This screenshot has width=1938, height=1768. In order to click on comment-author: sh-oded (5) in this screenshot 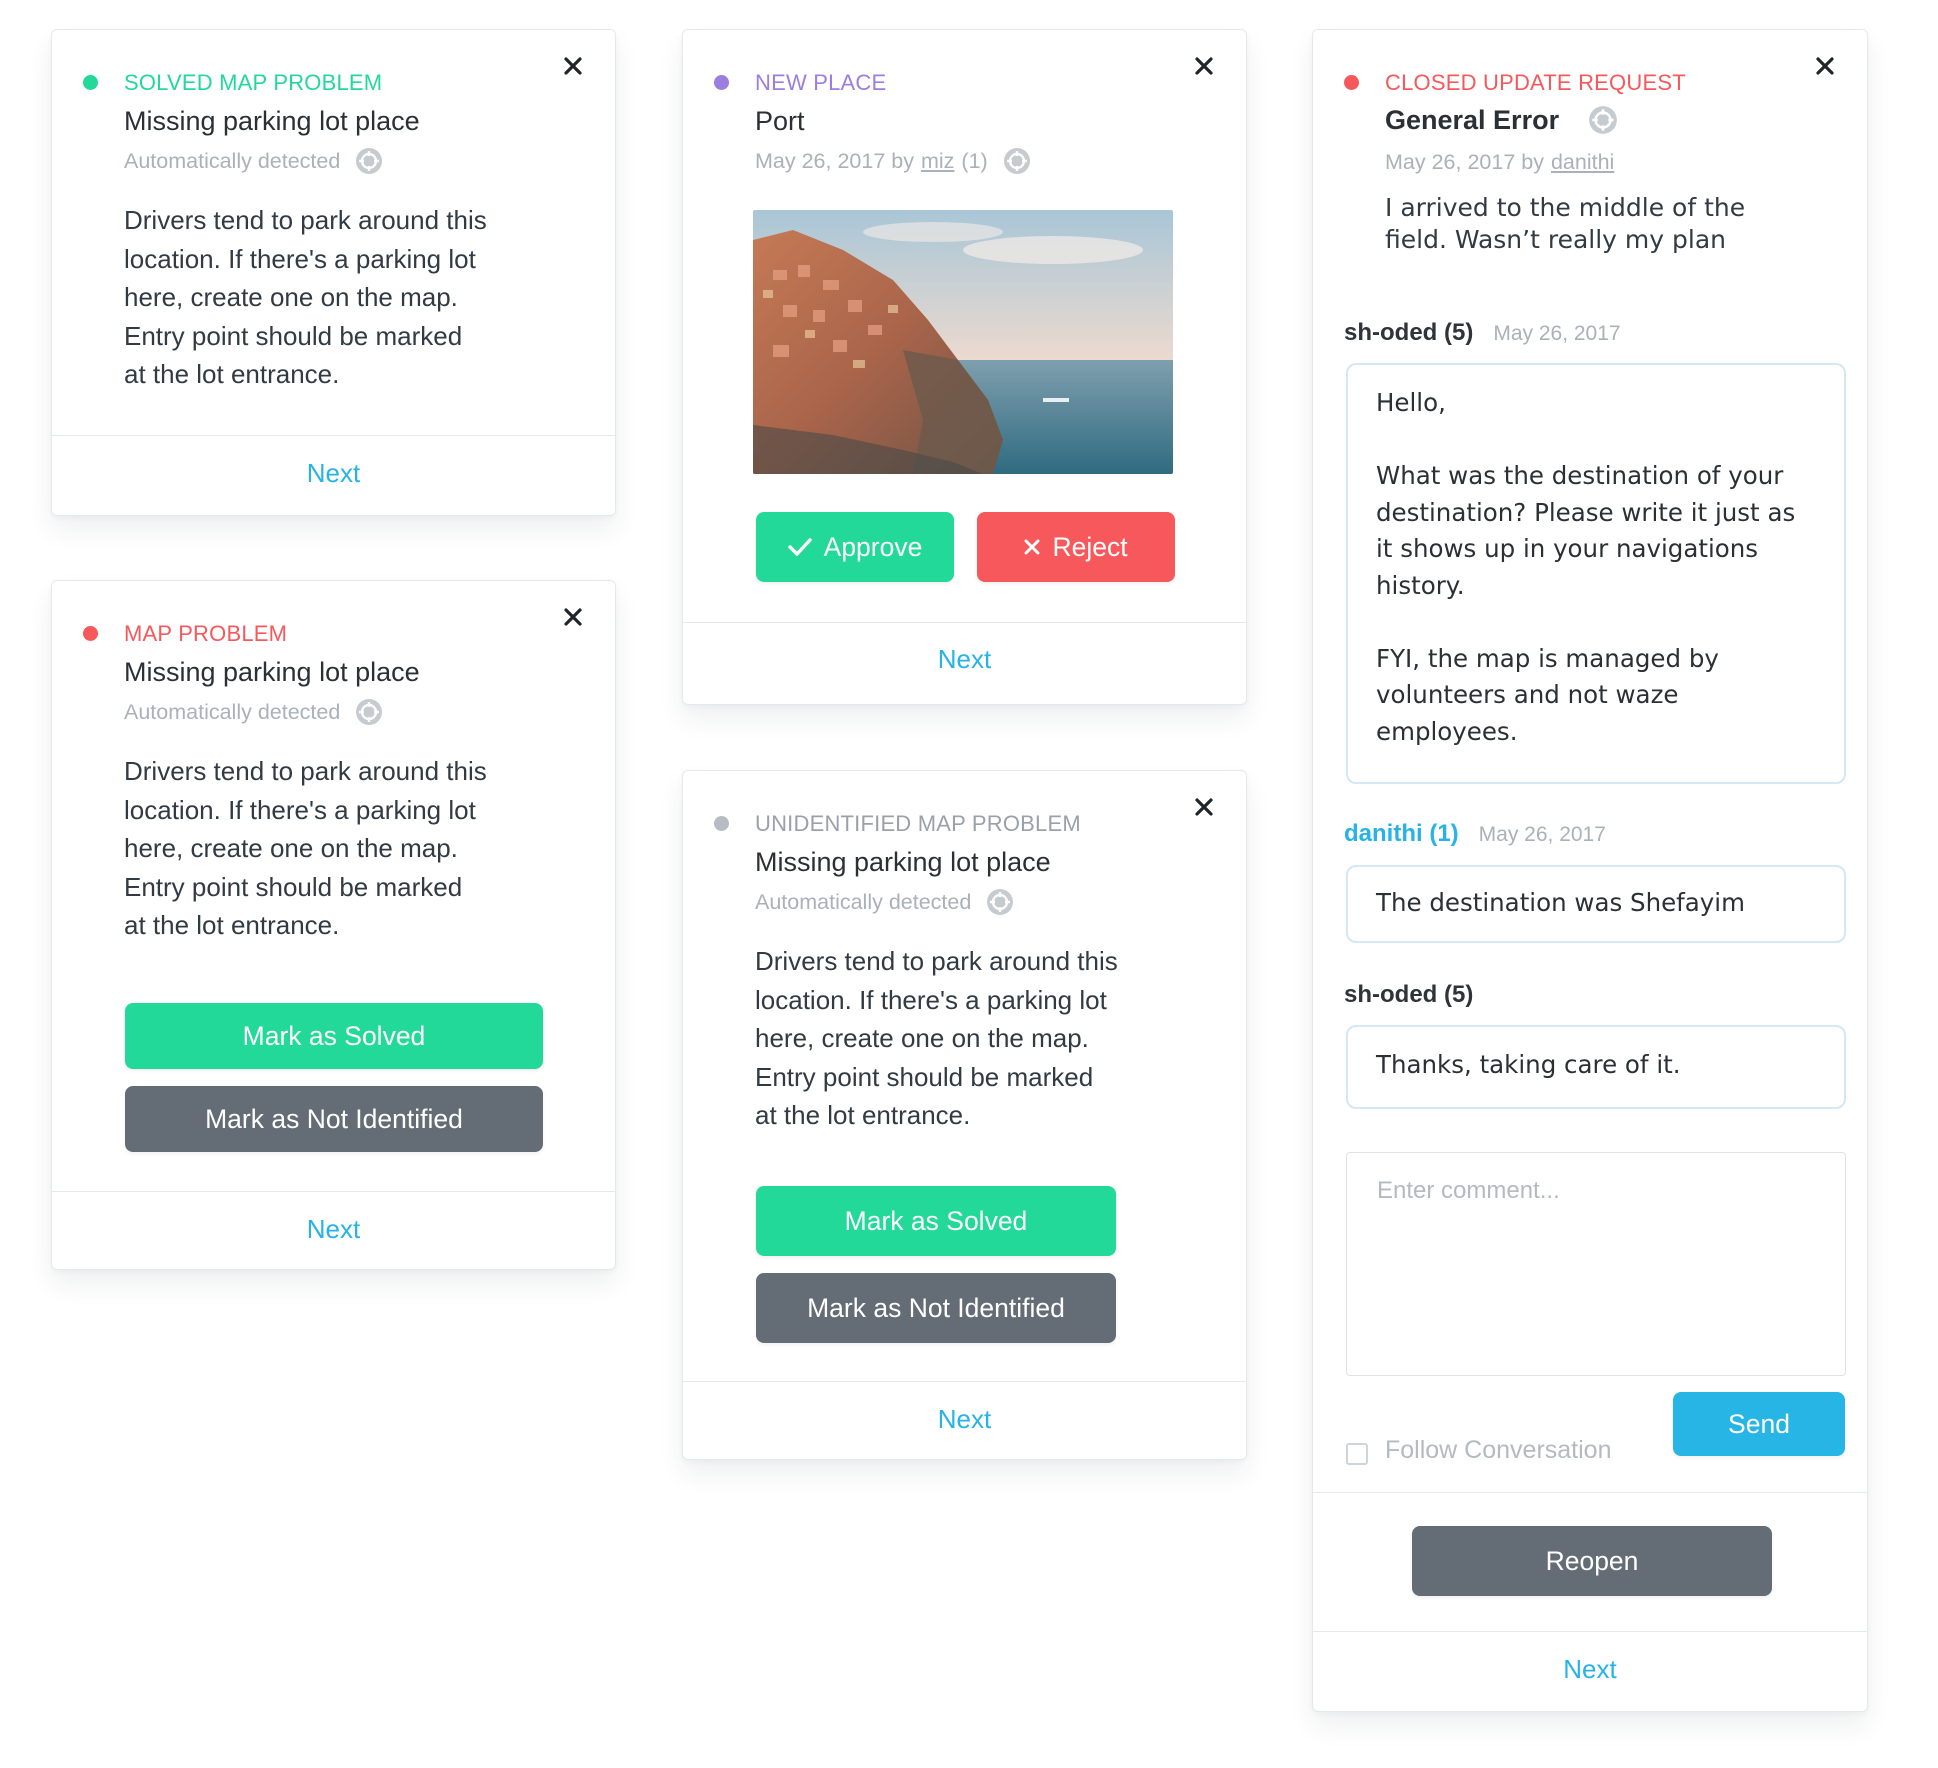, I will do `click(1409, 994)`.